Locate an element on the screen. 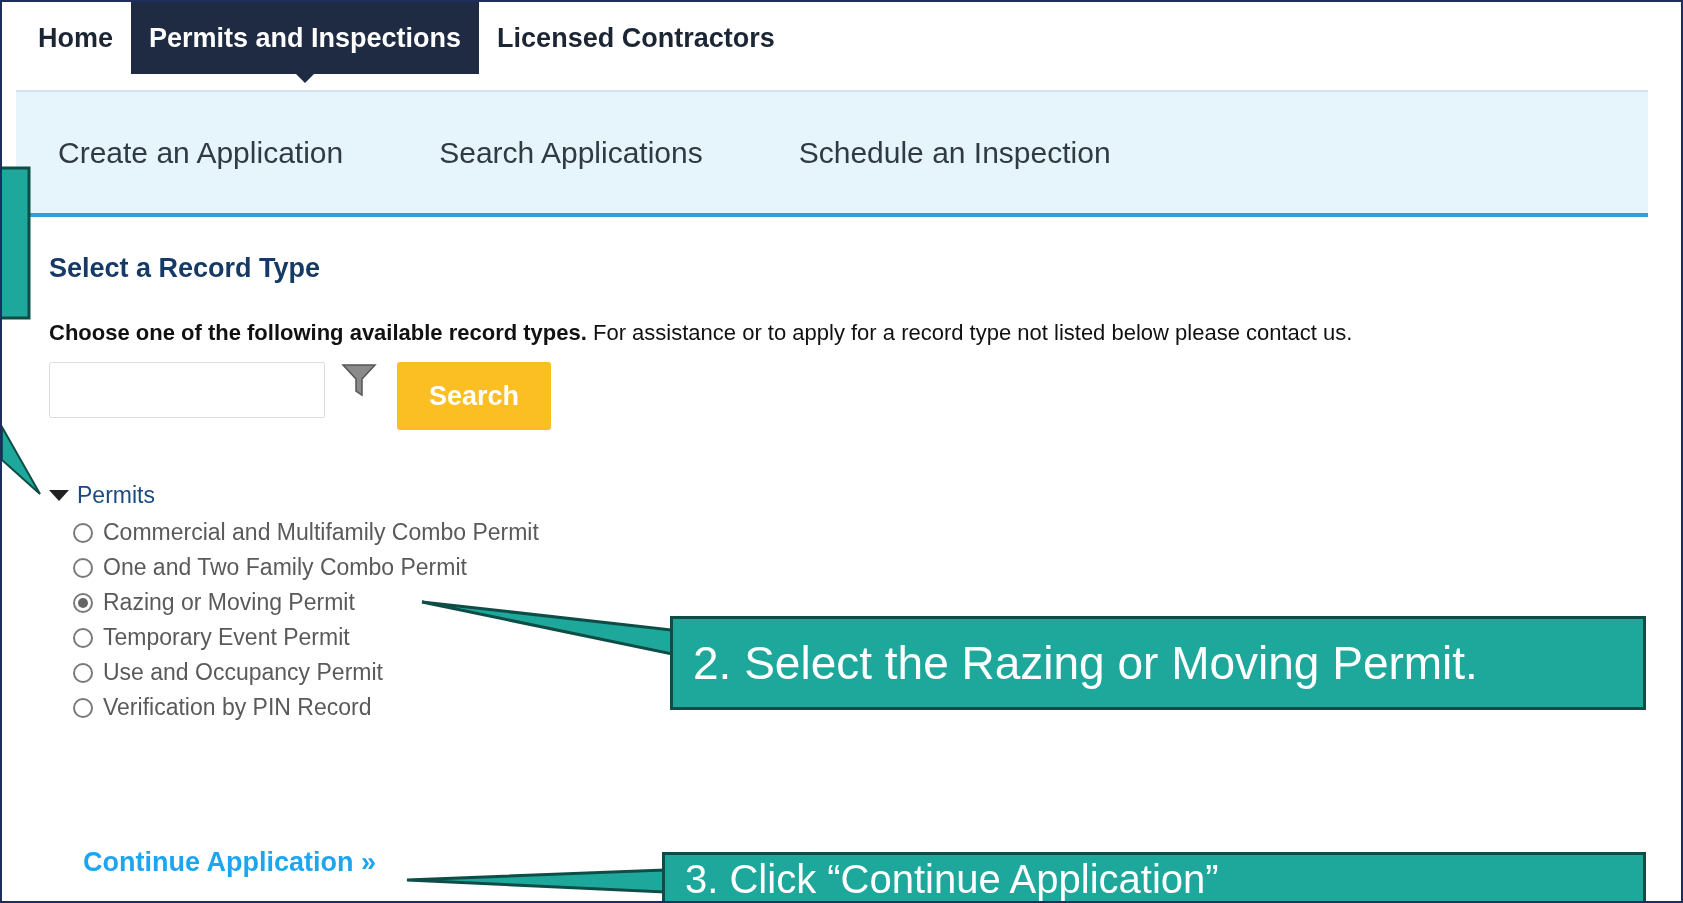  nav-tab: Home is located at coordinates (75, 38).